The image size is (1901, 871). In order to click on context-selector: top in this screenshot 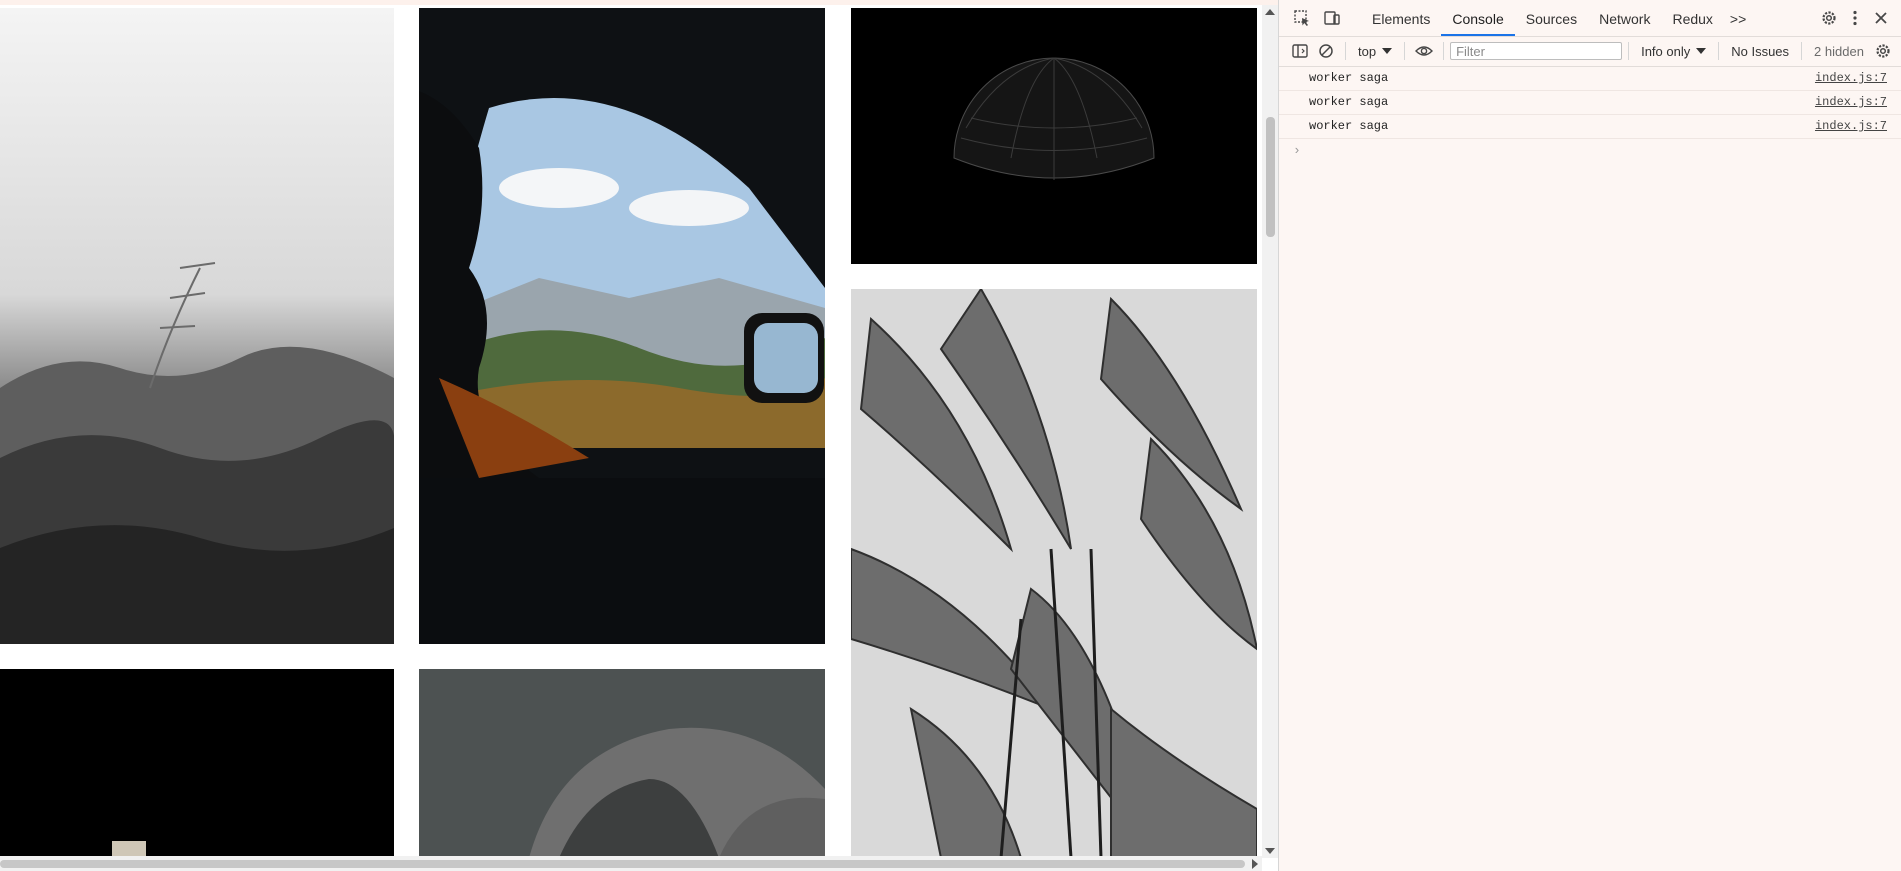, I will do `click(1375, 51)`.